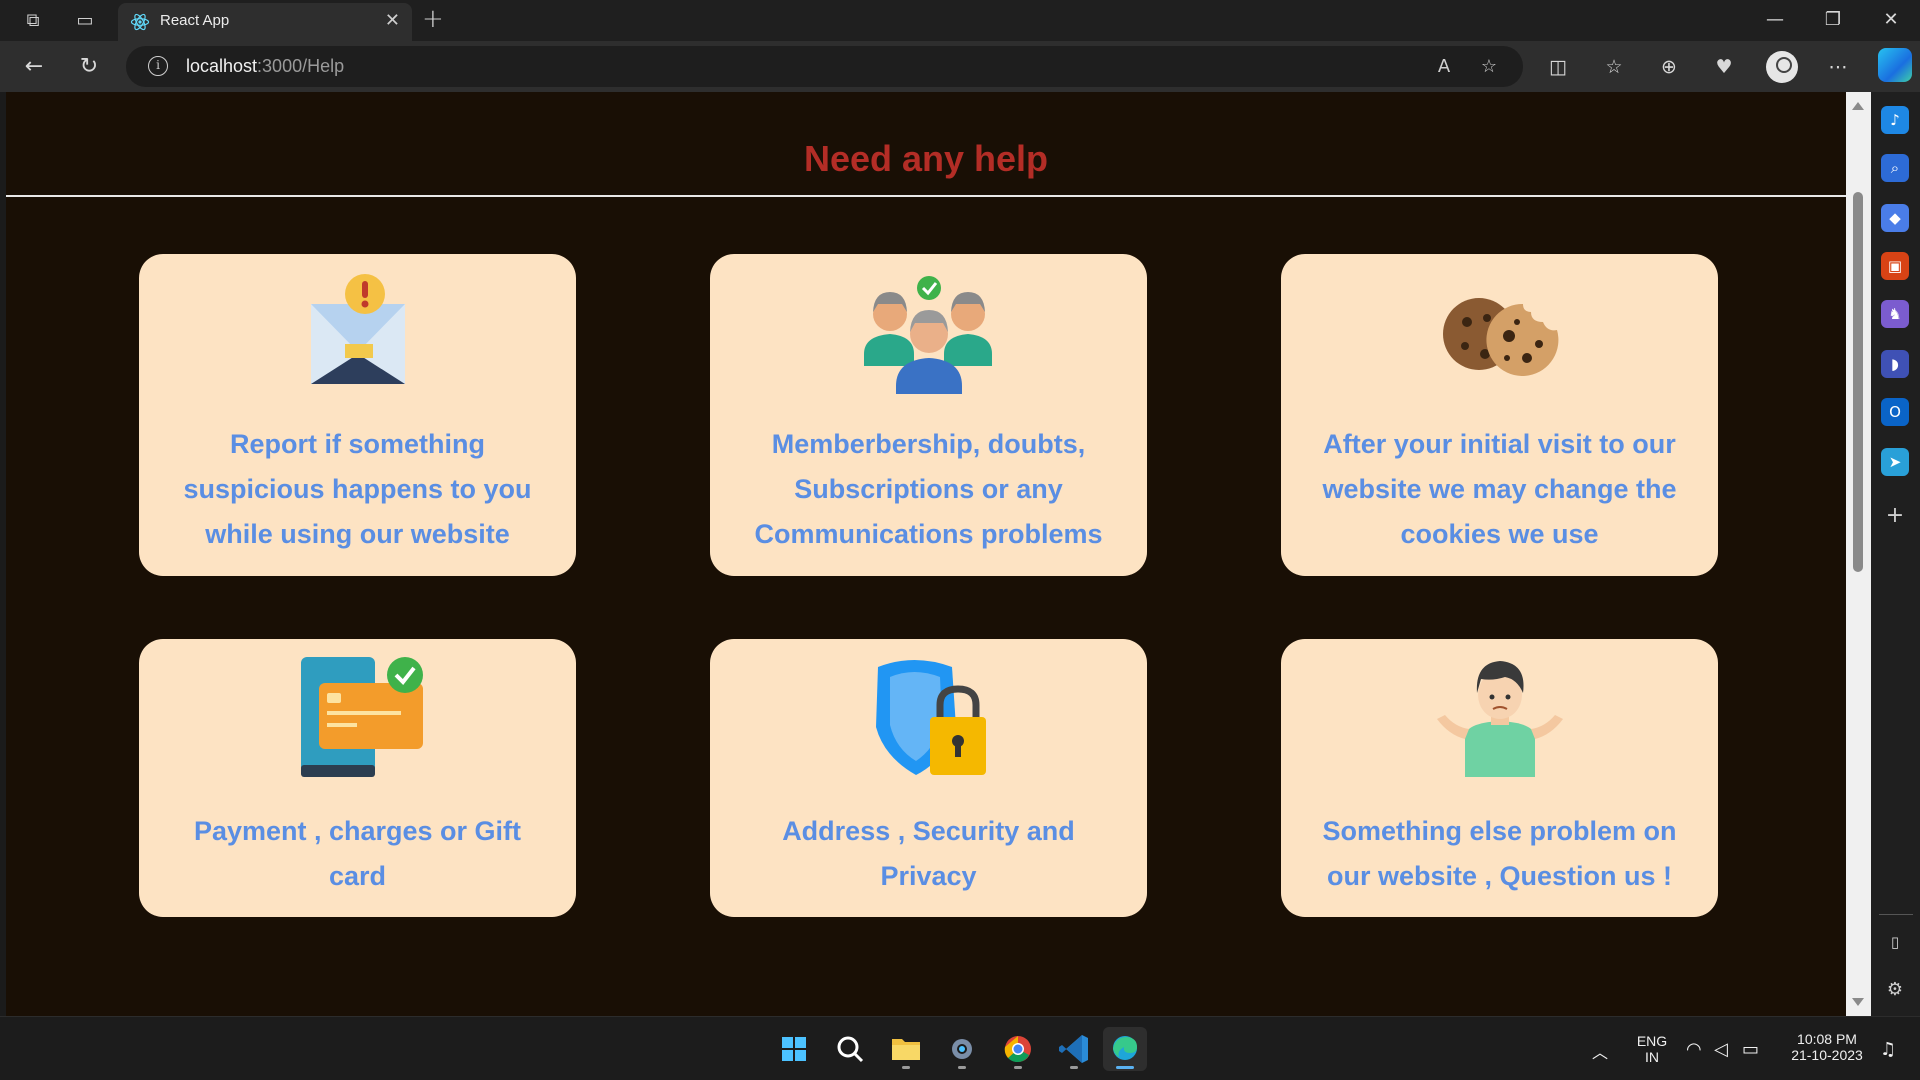 This screenshot has width=1920, height=1080. What do you see at coordinates (33, 21) in the screenshot?
I see `workspaces-icon: ⧉` at bounding box center [33, 21].